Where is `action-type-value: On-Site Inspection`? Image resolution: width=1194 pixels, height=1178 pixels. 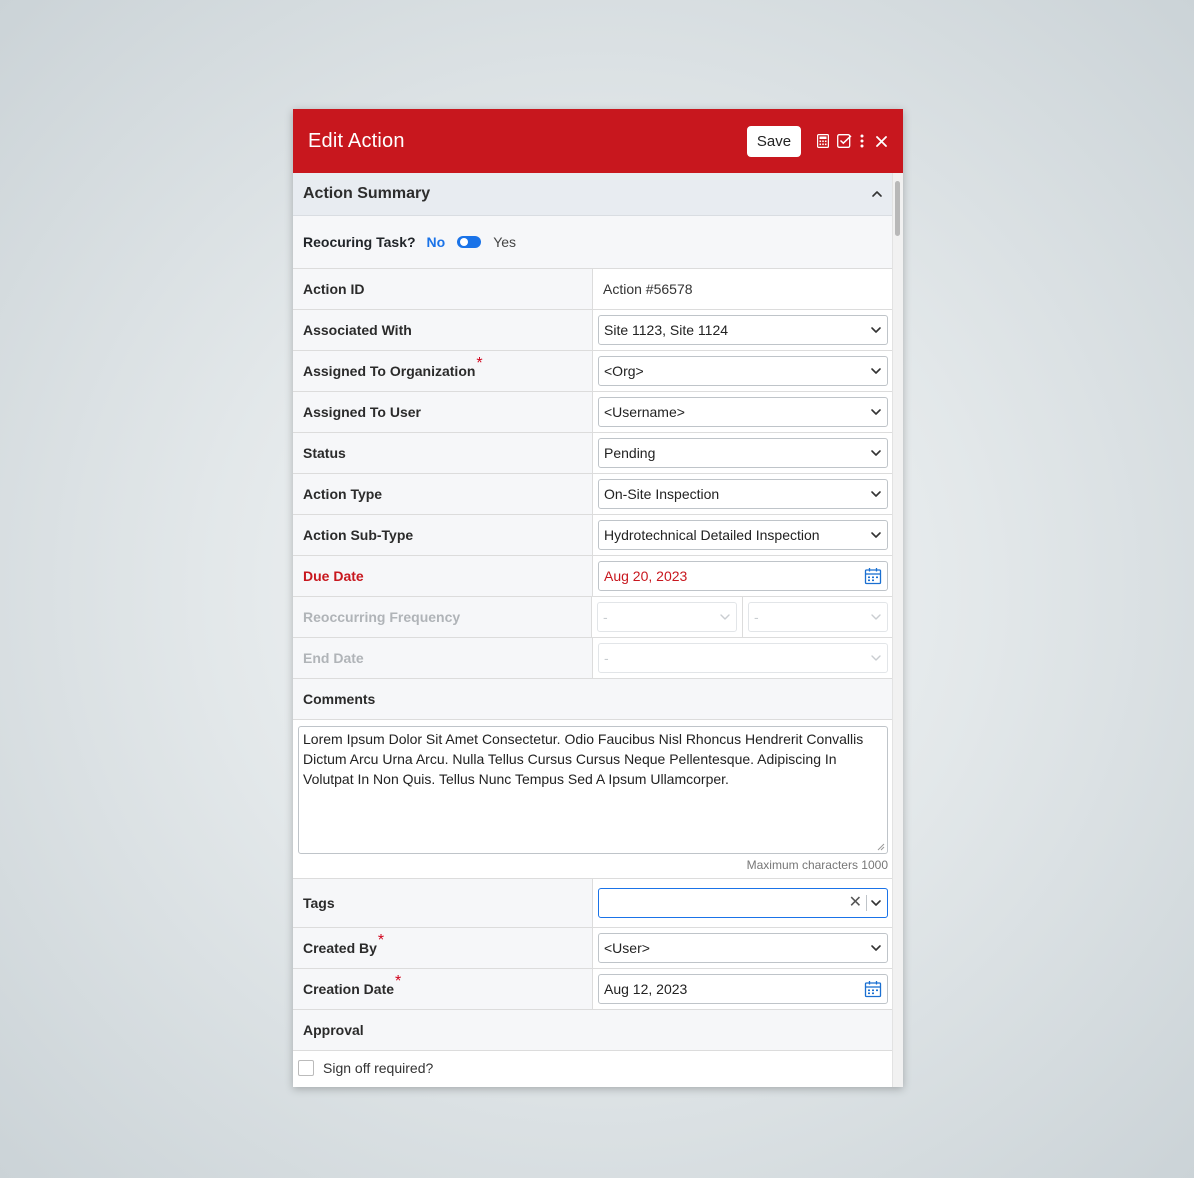 action-type-value: On-Site Inspection is located at coordinates (662, 494).